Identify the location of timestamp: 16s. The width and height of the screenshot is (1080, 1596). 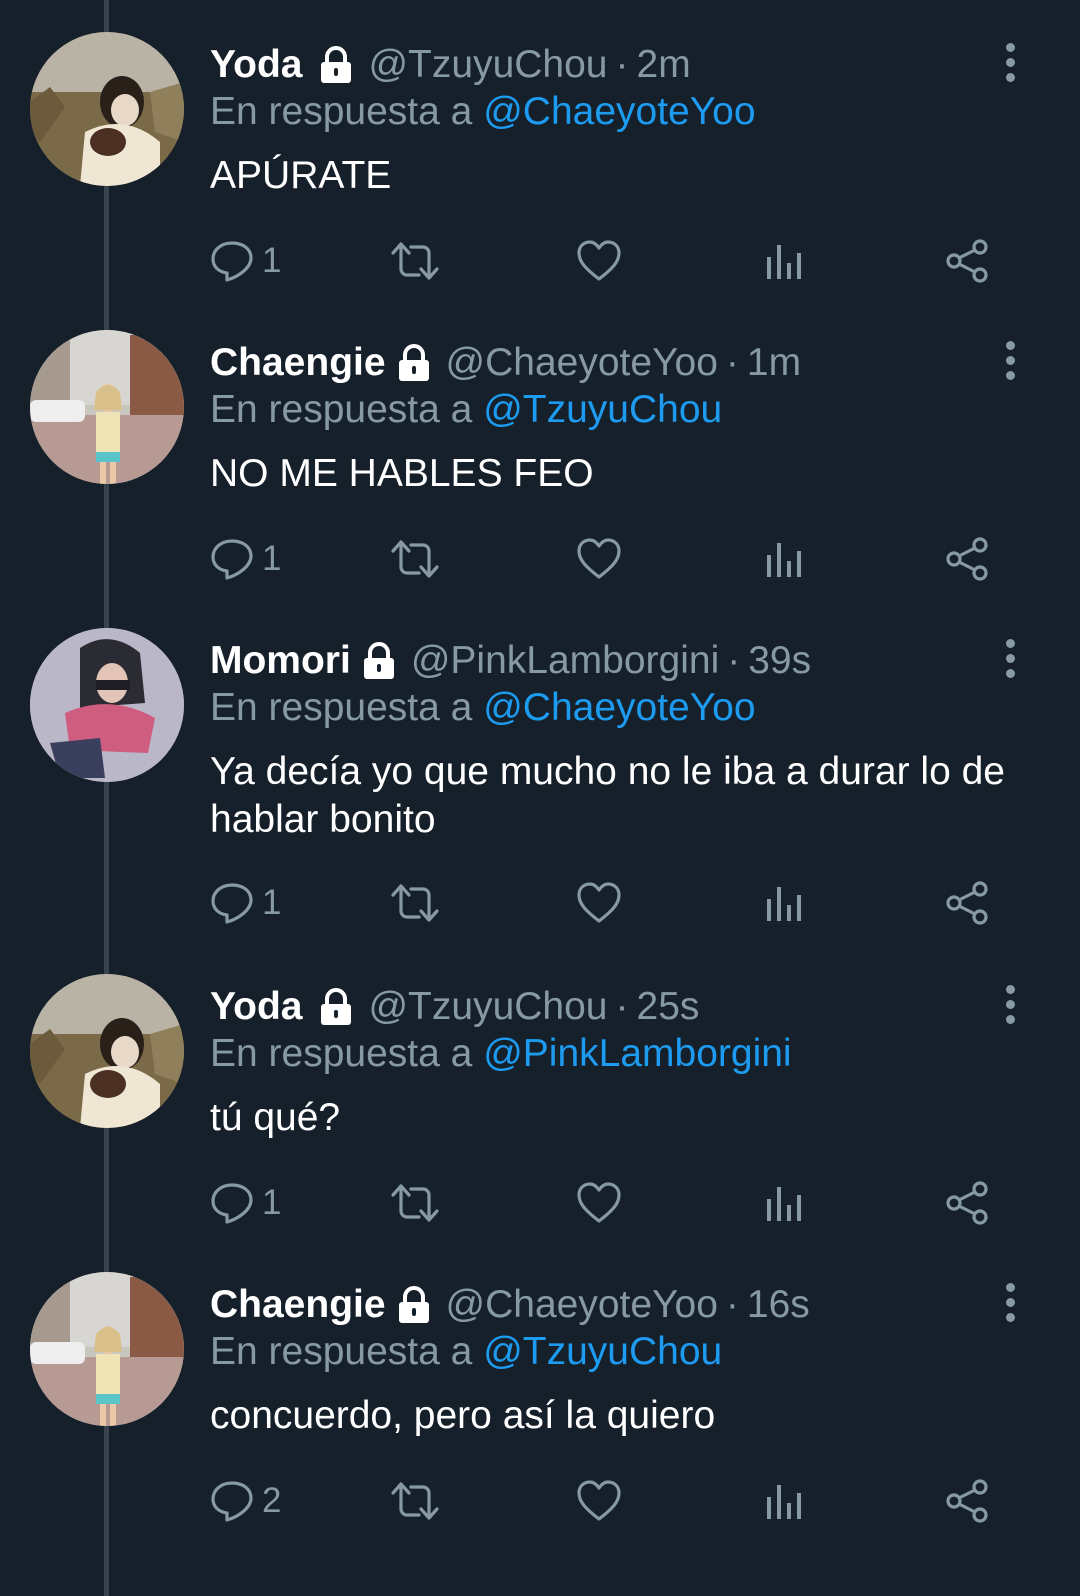
(778, 1305).